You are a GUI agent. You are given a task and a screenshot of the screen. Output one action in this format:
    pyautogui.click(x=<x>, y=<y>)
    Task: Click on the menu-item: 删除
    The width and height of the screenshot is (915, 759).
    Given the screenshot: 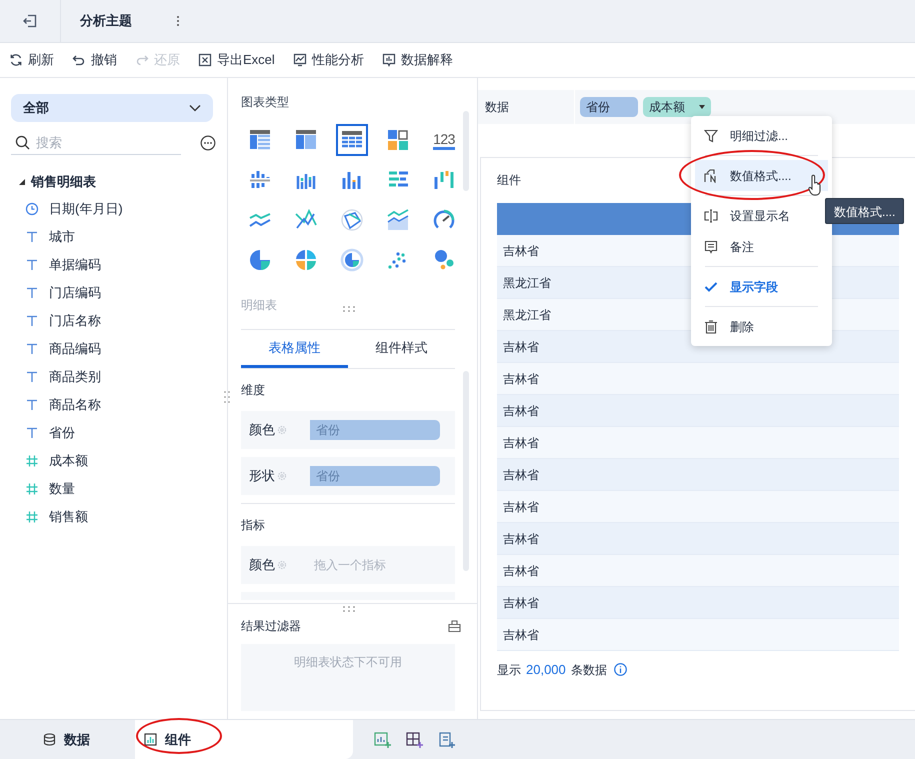 What is the action you would take?
    pyautogui.click(x=761, y=326)
    